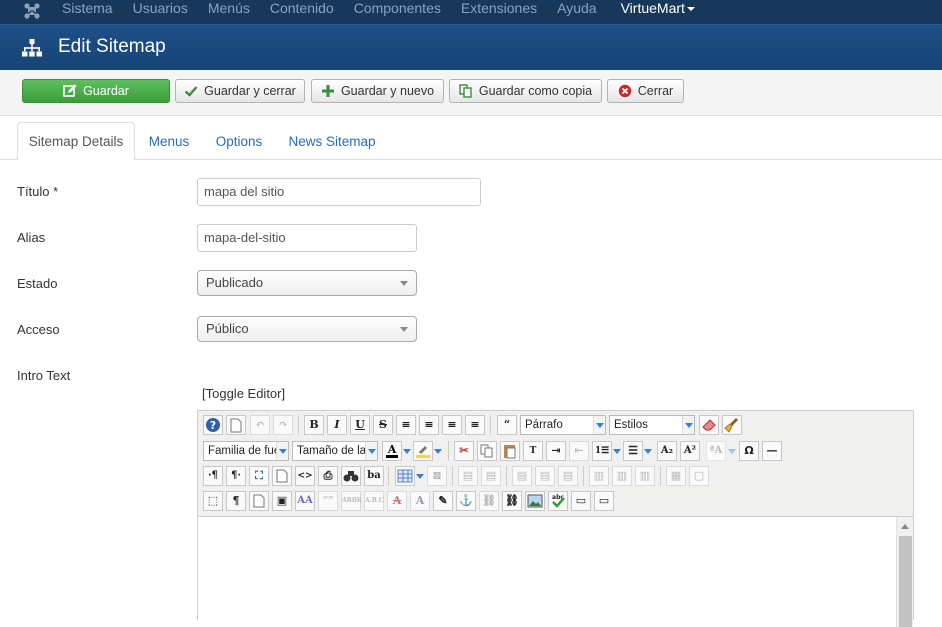  I want to click on insert-image-icon, so click(535, 501).